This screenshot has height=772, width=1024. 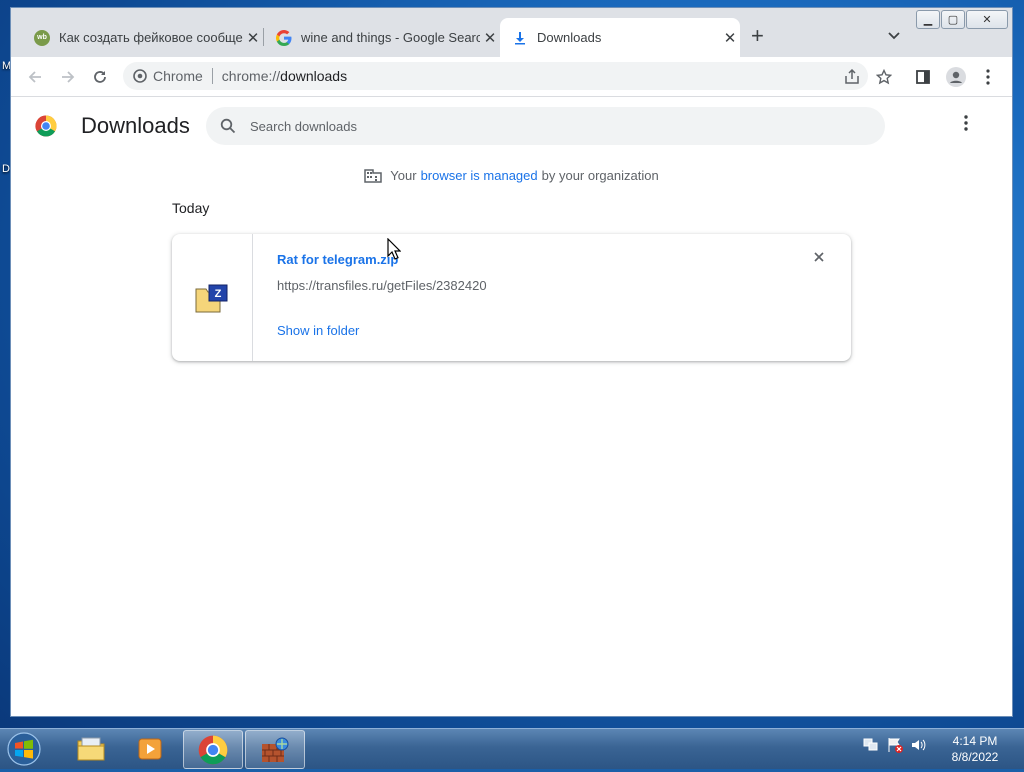 I want to click on url-scheme: chrome://, so click(x=251, y=76).